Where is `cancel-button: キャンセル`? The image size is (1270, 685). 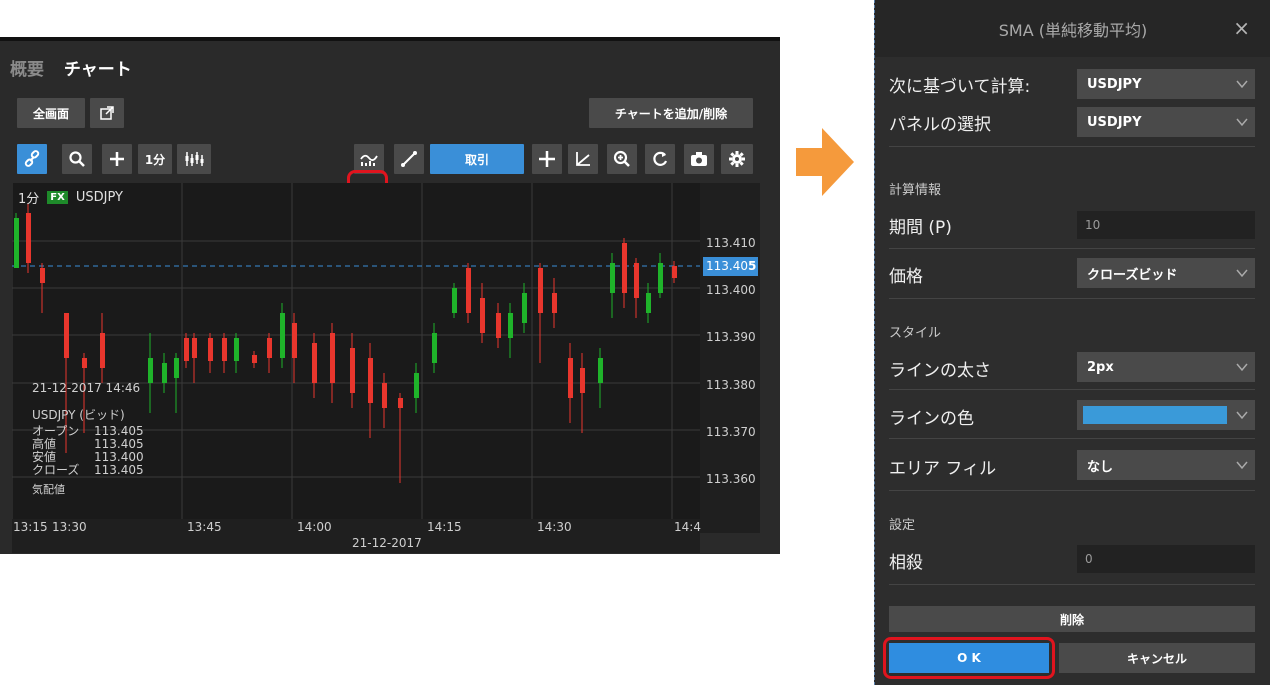
cancel-button: キャンセル is located at coordinates (1157, 658).